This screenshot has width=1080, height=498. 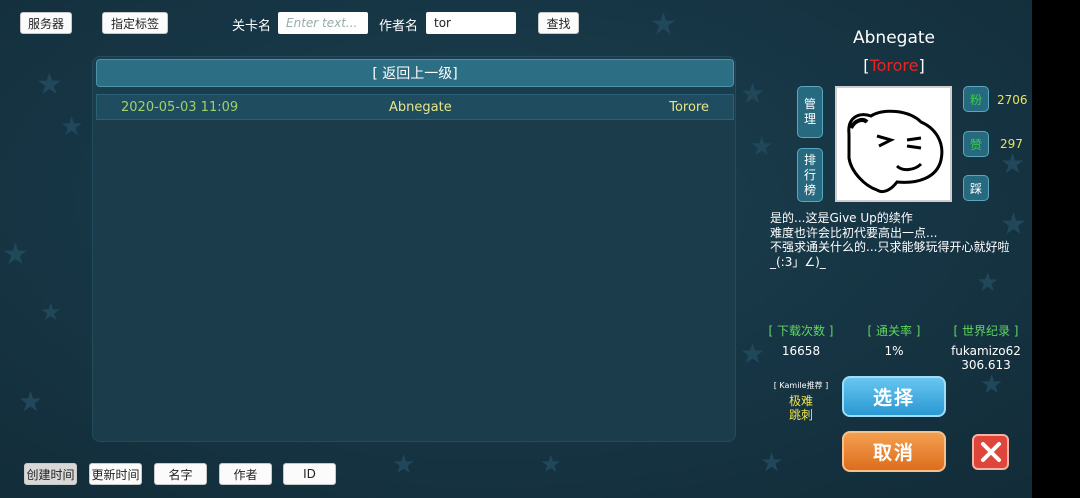 What do you see at coordinates (1011, 144) in the screenshot?
I see `like-count: 297` at bounding box center [1011, 144].